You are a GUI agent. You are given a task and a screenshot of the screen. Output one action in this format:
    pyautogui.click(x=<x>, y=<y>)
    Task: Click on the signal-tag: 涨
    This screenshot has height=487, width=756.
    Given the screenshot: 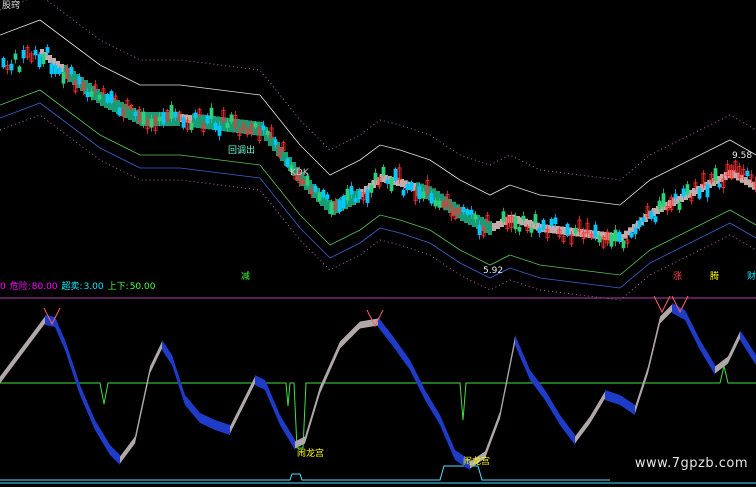 What is the action you would take?
    pyautogui.click(x=678, y=277)
    